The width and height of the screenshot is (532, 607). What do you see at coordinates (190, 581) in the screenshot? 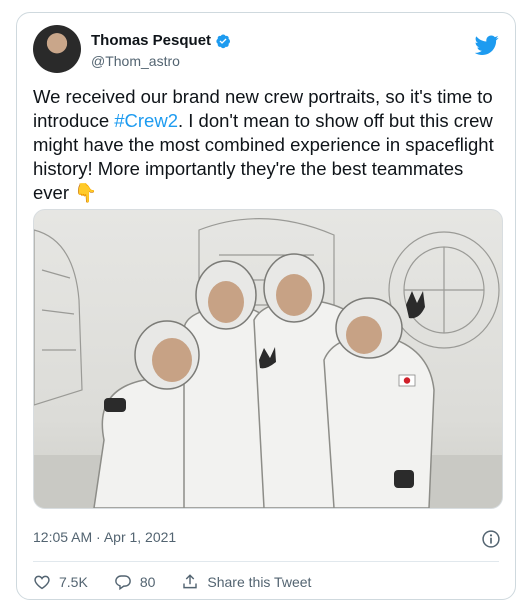
I see `share-upload-icon` at bounding box center [190, 581].